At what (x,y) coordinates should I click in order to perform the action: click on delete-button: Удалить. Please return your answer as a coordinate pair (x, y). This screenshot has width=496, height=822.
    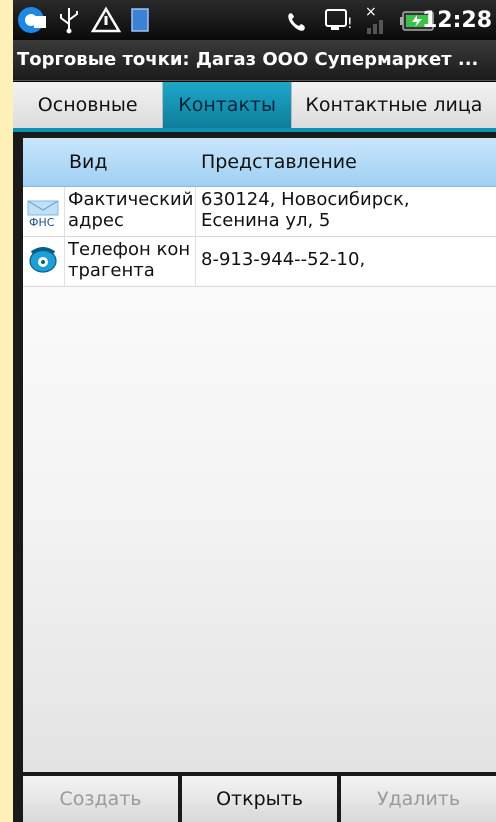
    Looking at the image, I should click on (418, 799).